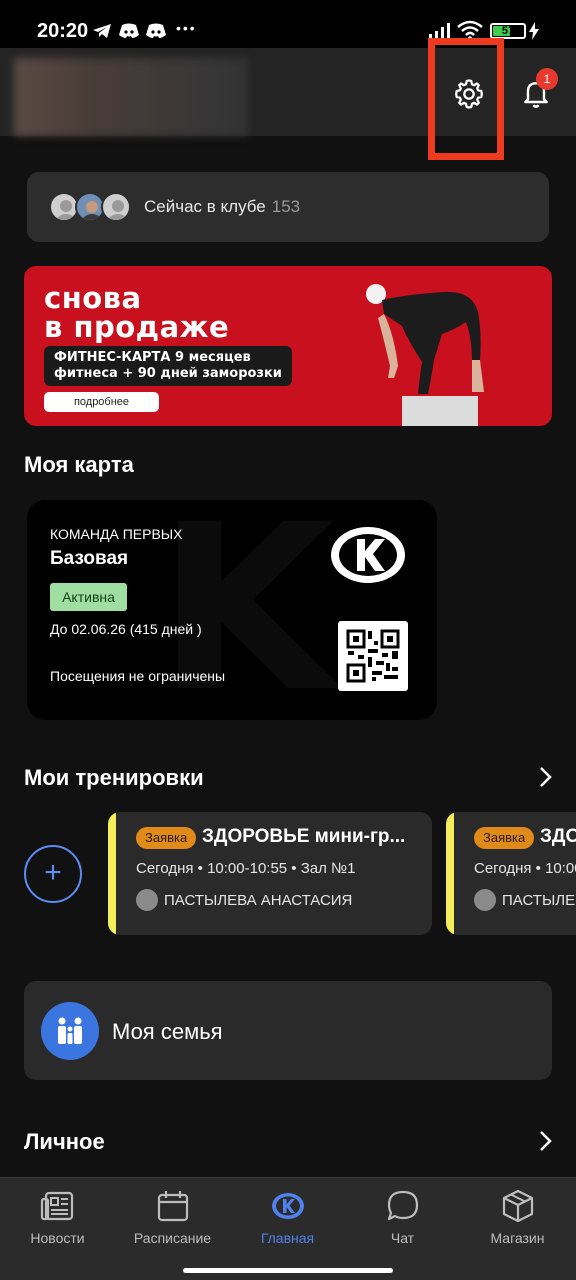 Image resolution: width=576 pixels, height=1280 pixels. I want to click on training-time: Сегодня • 10:00-10:55 • Зал №1, so click(246, 868).